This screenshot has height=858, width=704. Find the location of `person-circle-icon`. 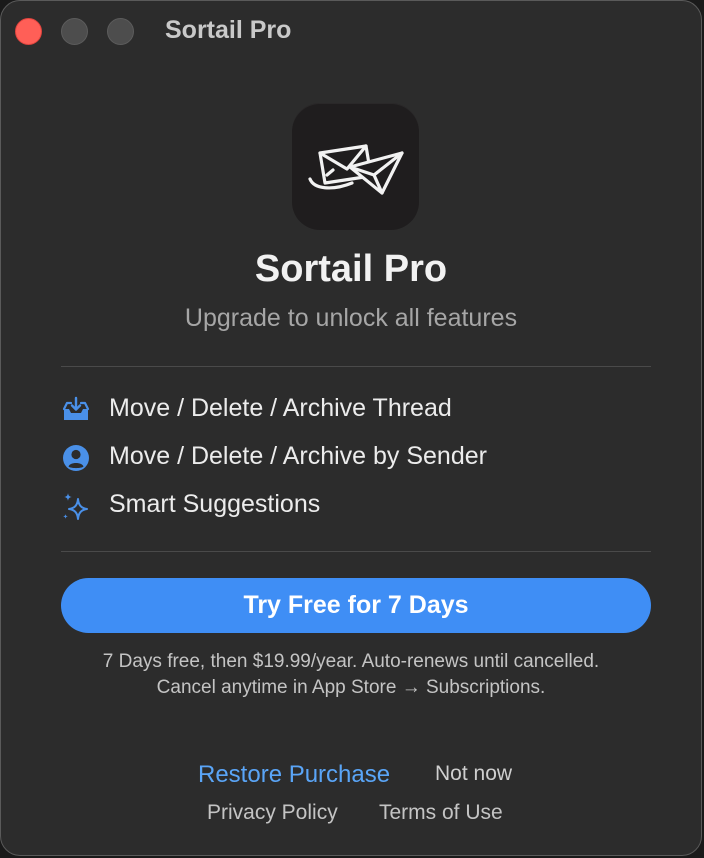

person-circle-icon is located at coordinates (76, 458).